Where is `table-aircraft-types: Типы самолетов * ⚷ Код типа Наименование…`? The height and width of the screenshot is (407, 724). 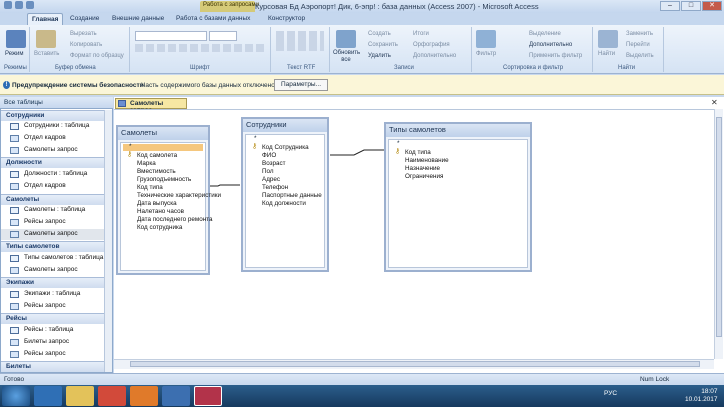
table-aircraft-types: Типы самолетов * ⚷ Код типа Наименование… is located at coordinates (458, 197).